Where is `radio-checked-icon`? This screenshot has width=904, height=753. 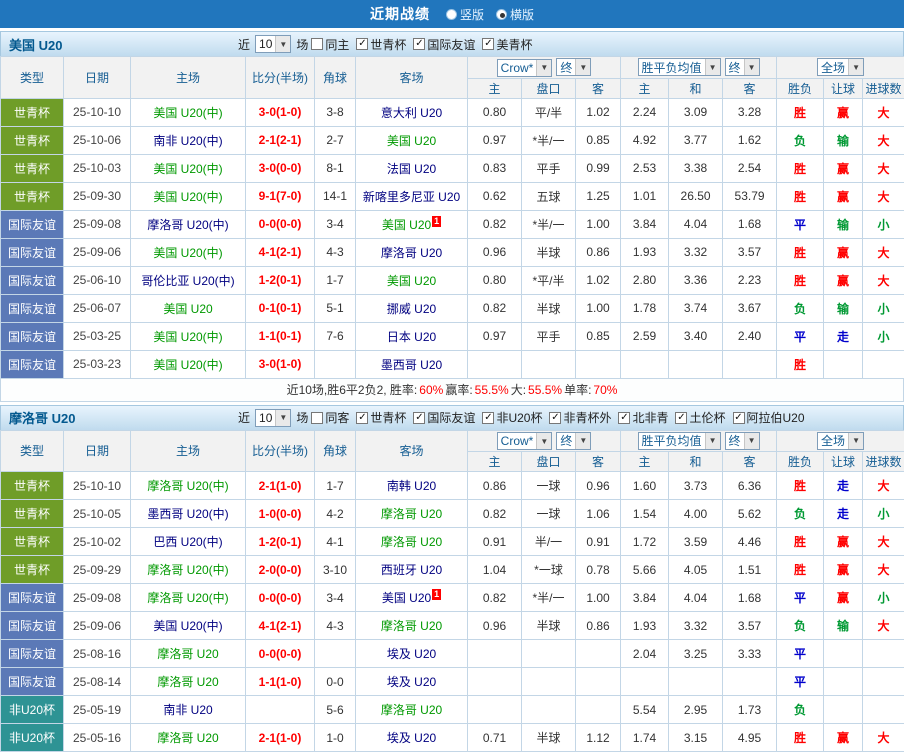
radio-checked-icon is located at coordinates (501, 14).